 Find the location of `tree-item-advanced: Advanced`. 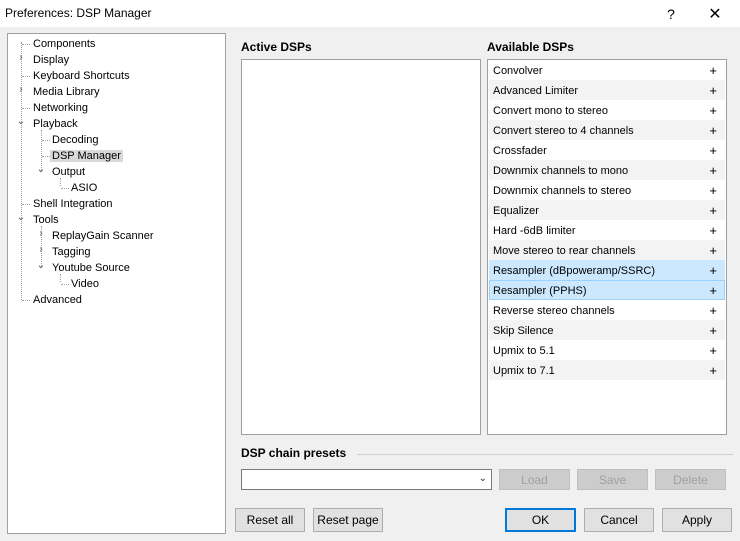

tree-item-advanced: Advanced is located at coordinates (57, 300).